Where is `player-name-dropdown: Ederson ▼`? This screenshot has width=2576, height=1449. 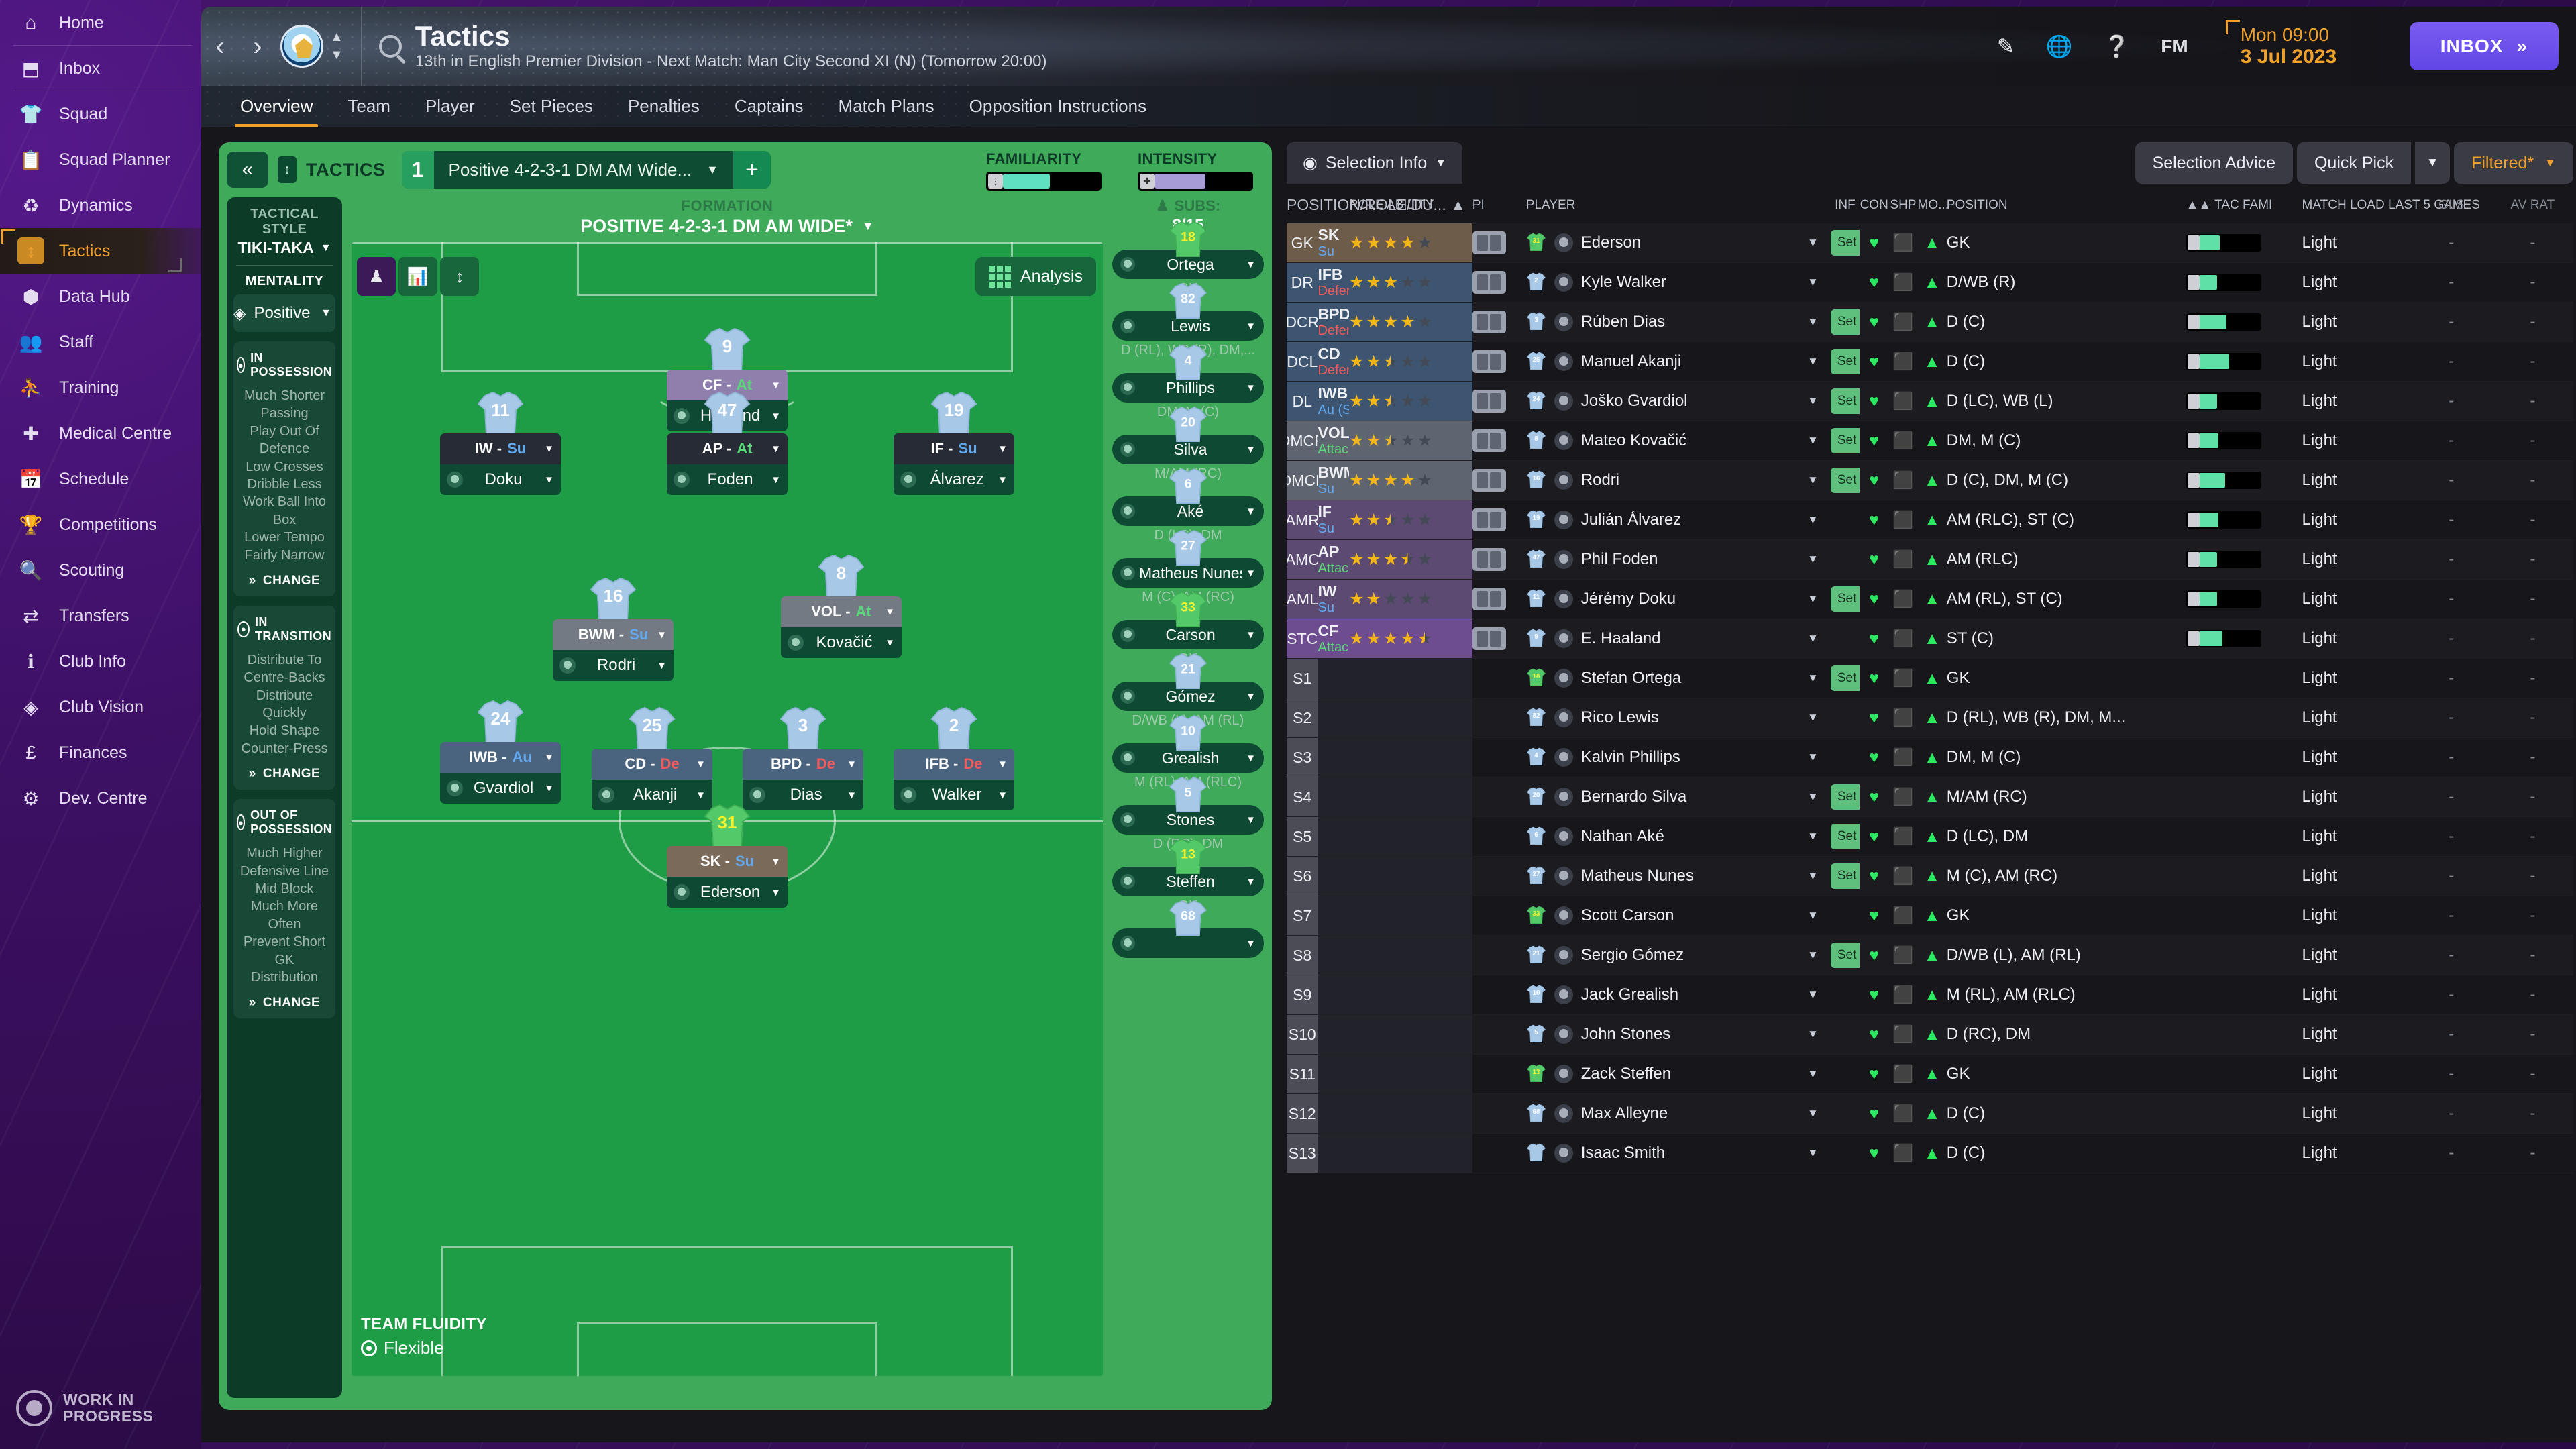
player-name-dropdown: Ederson ▼ is located at coordinates (727, 892).